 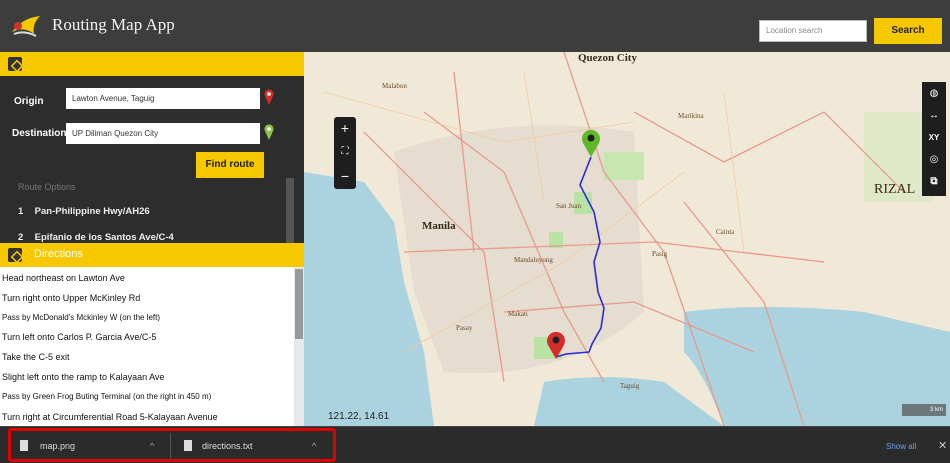 I want to click on route-options-header: Route Options, so click(x=47, y=187).